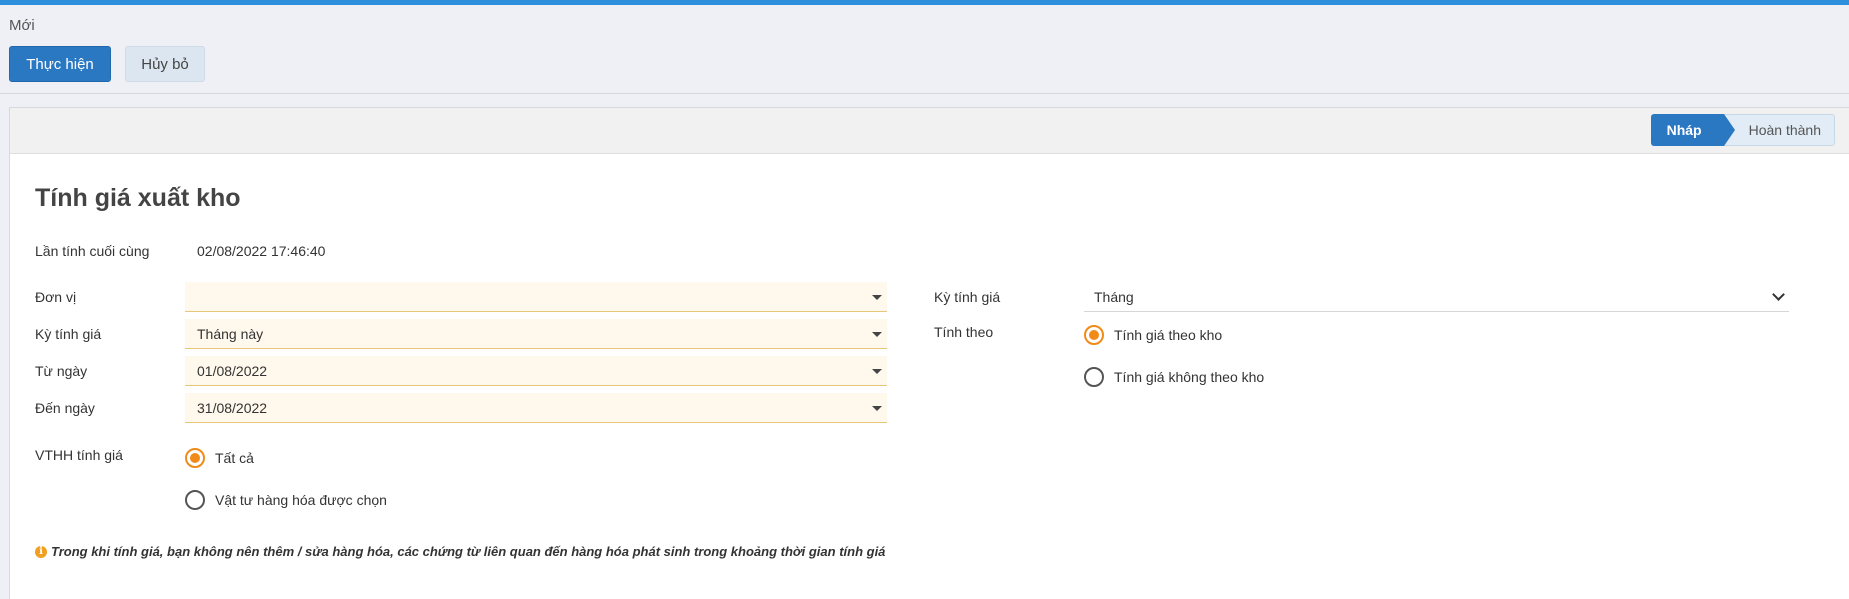 The height and width of the screenshot is (599, 1849). What do you see at coordinates (301, 500) in the screenshot?
I see `radio-selected-items-label: Vật tư hàng hóa được chọn` at bounding box center [301, 500].